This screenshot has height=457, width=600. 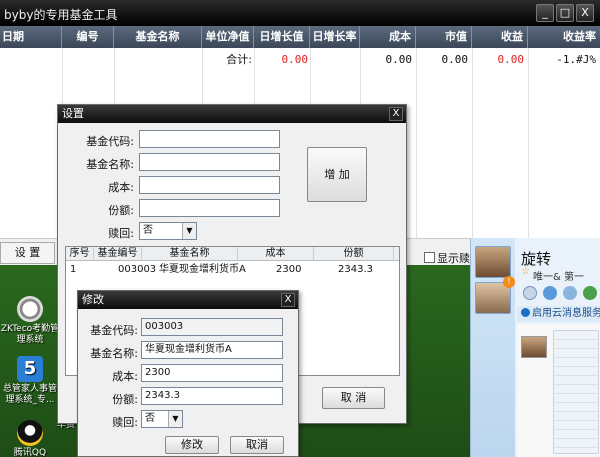 I want to click on shares-label: 份额:, so click(x=121, y=210).